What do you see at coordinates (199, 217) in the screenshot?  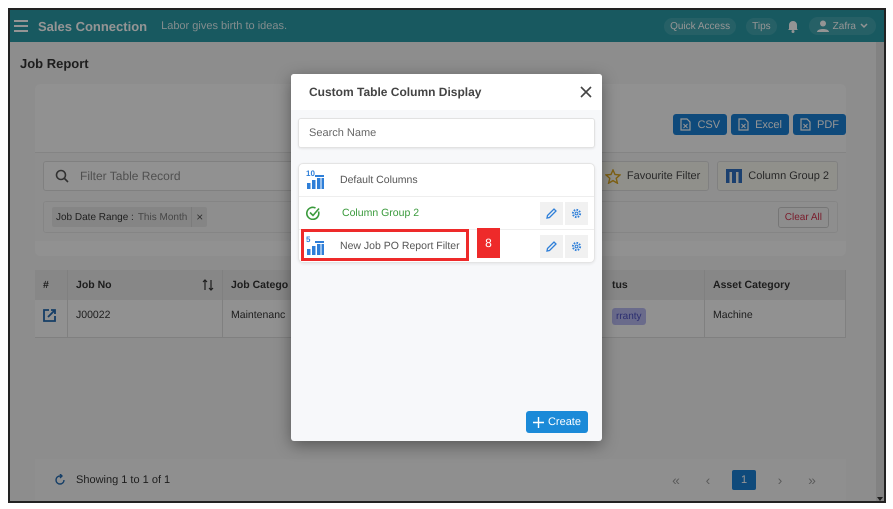 I see `chip-remove-button: ×` at bounding box center [199, 217].